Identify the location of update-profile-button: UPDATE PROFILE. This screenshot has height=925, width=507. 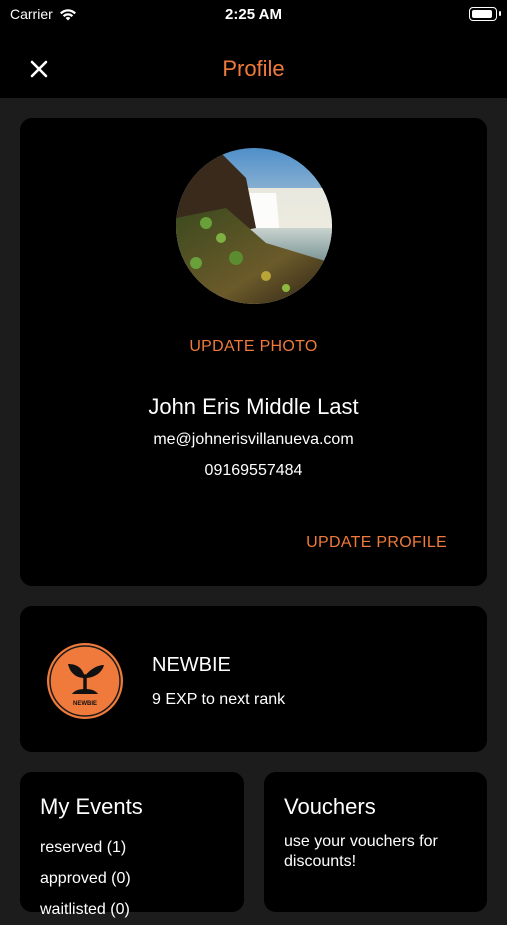
(376, 543).